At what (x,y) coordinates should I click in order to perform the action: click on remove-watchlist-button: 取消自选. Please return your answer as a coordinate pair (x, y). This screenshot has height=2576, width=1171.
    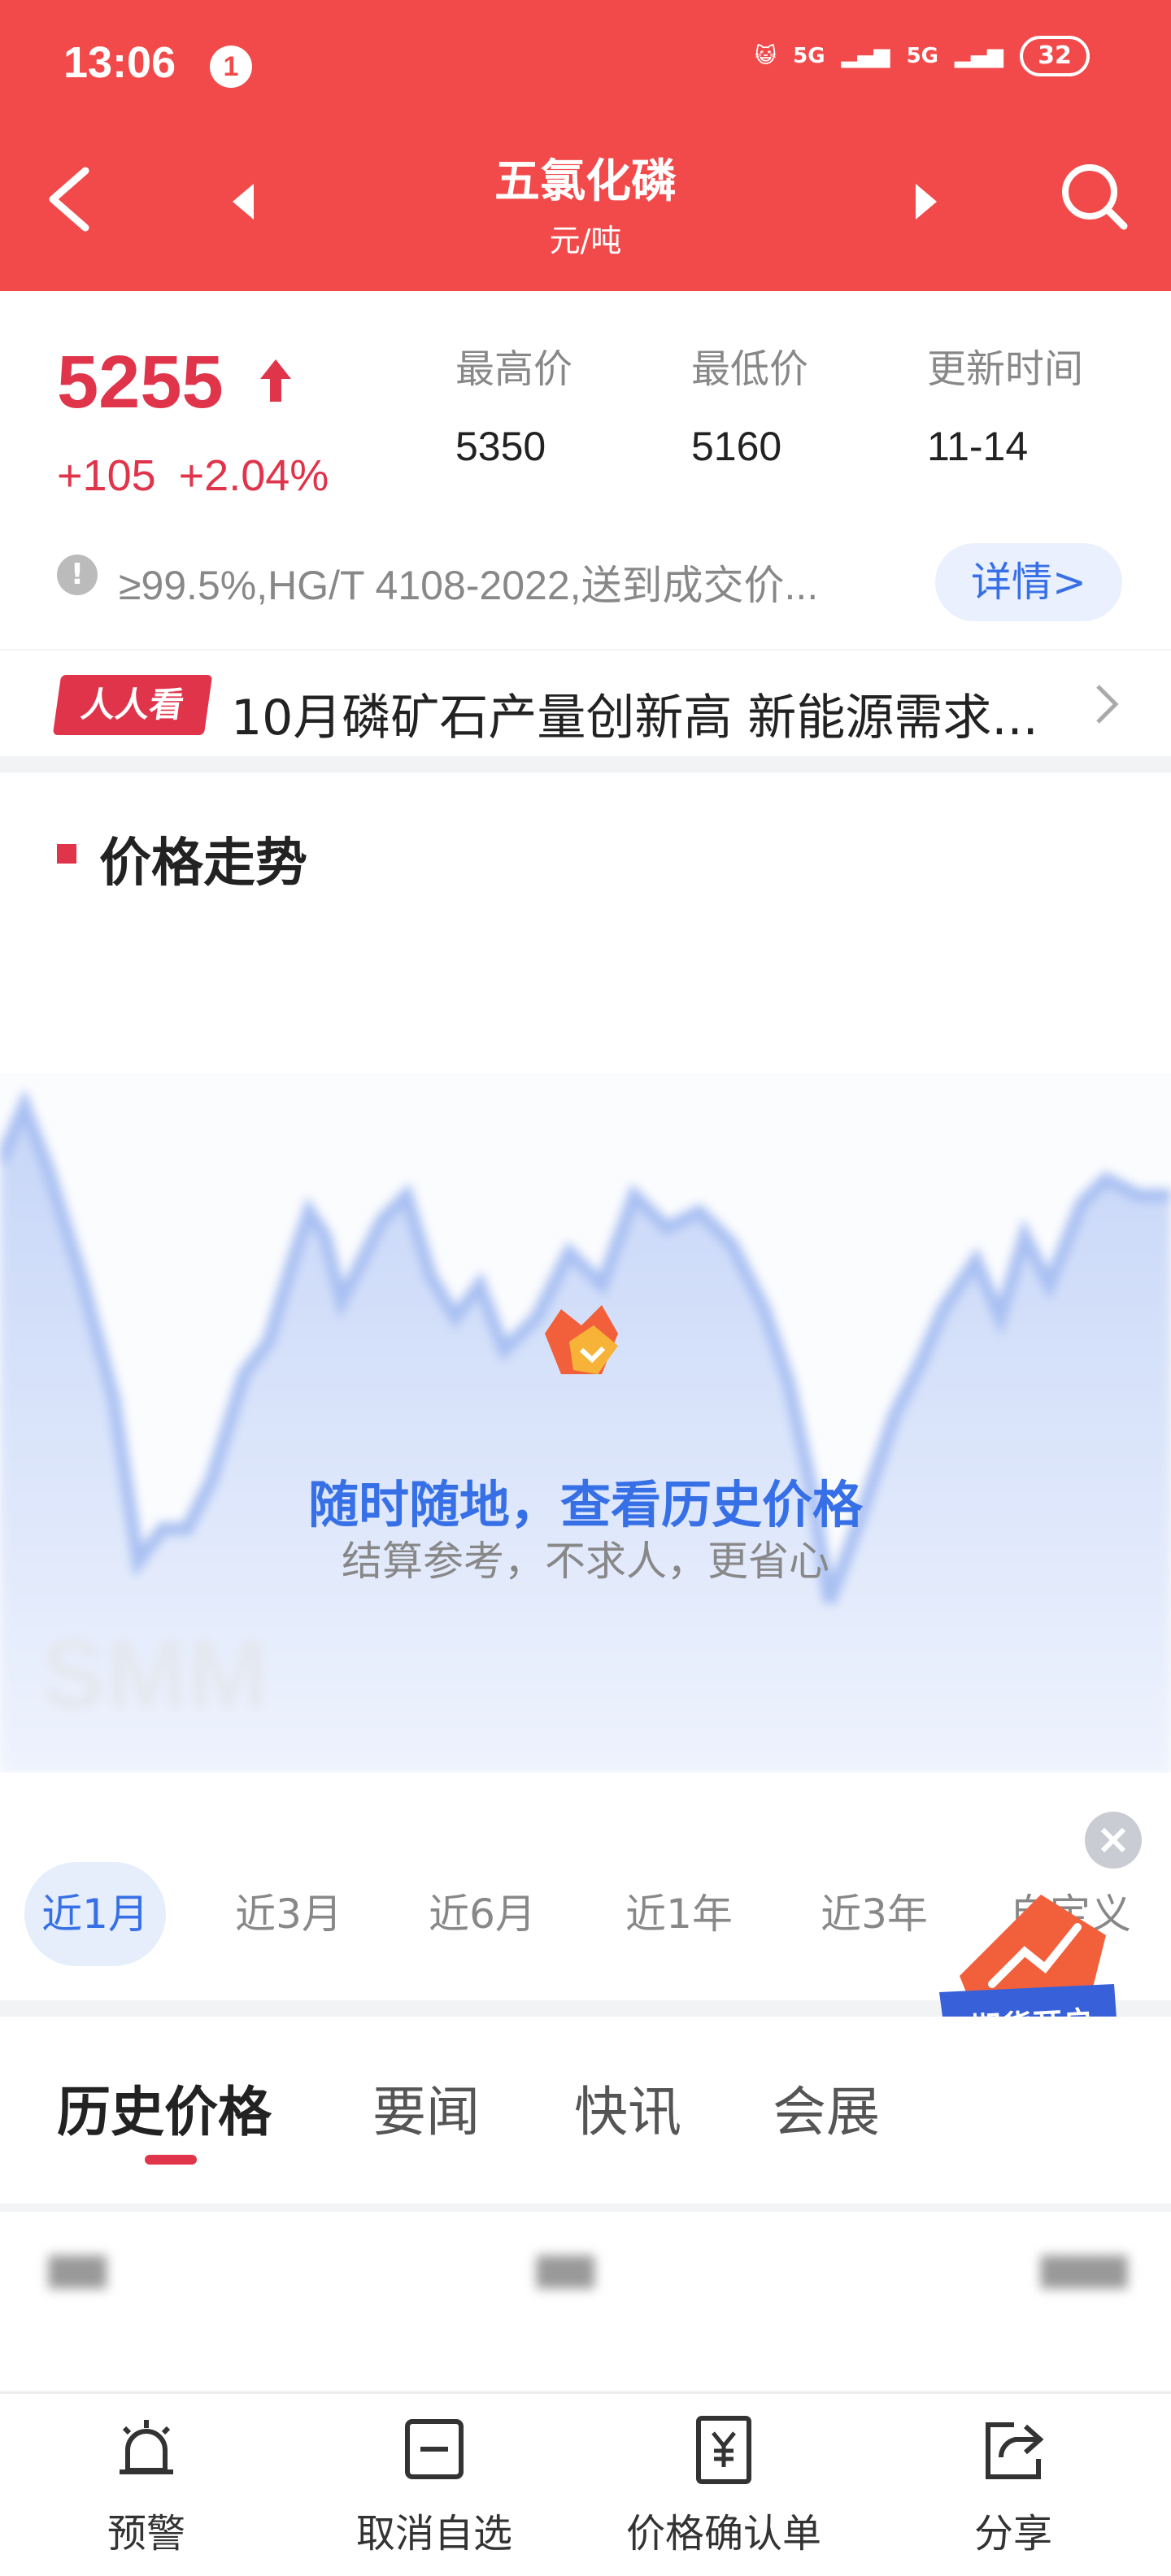
    Looking at the image, I should click on (434, 2485).